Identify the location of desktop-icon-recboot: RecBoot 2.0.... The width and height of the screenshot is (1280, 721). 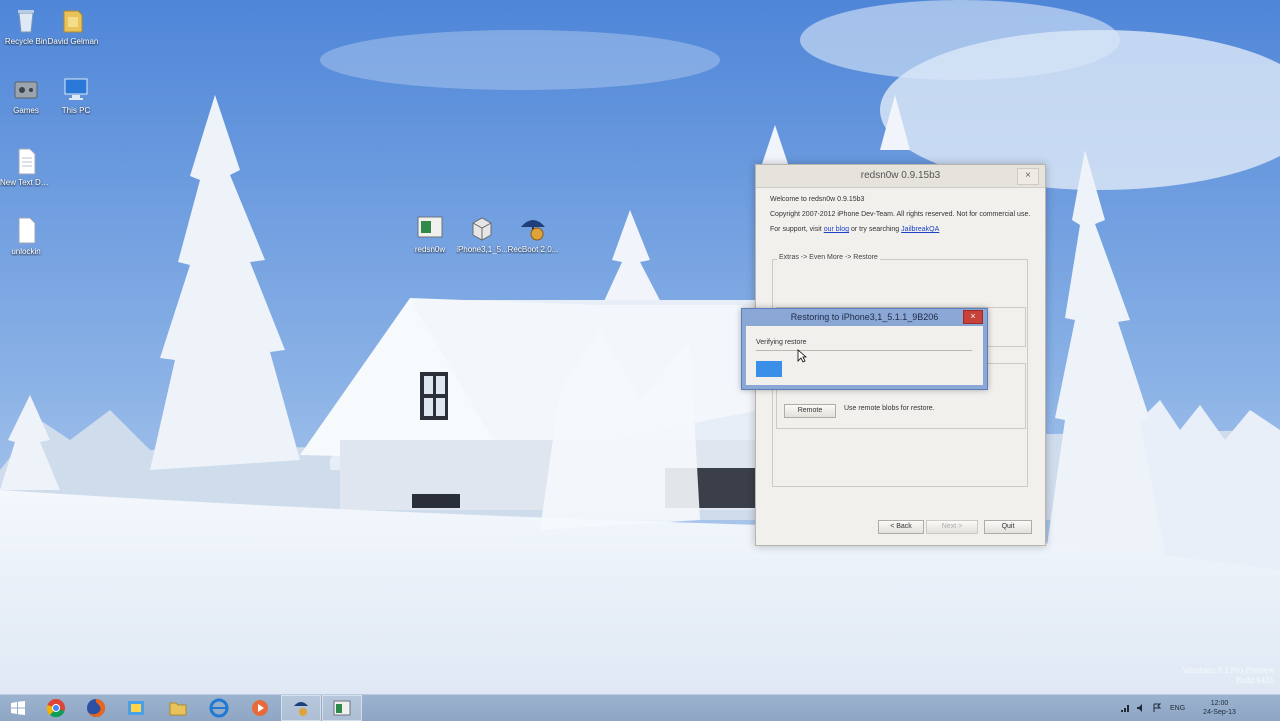
(533, 233).